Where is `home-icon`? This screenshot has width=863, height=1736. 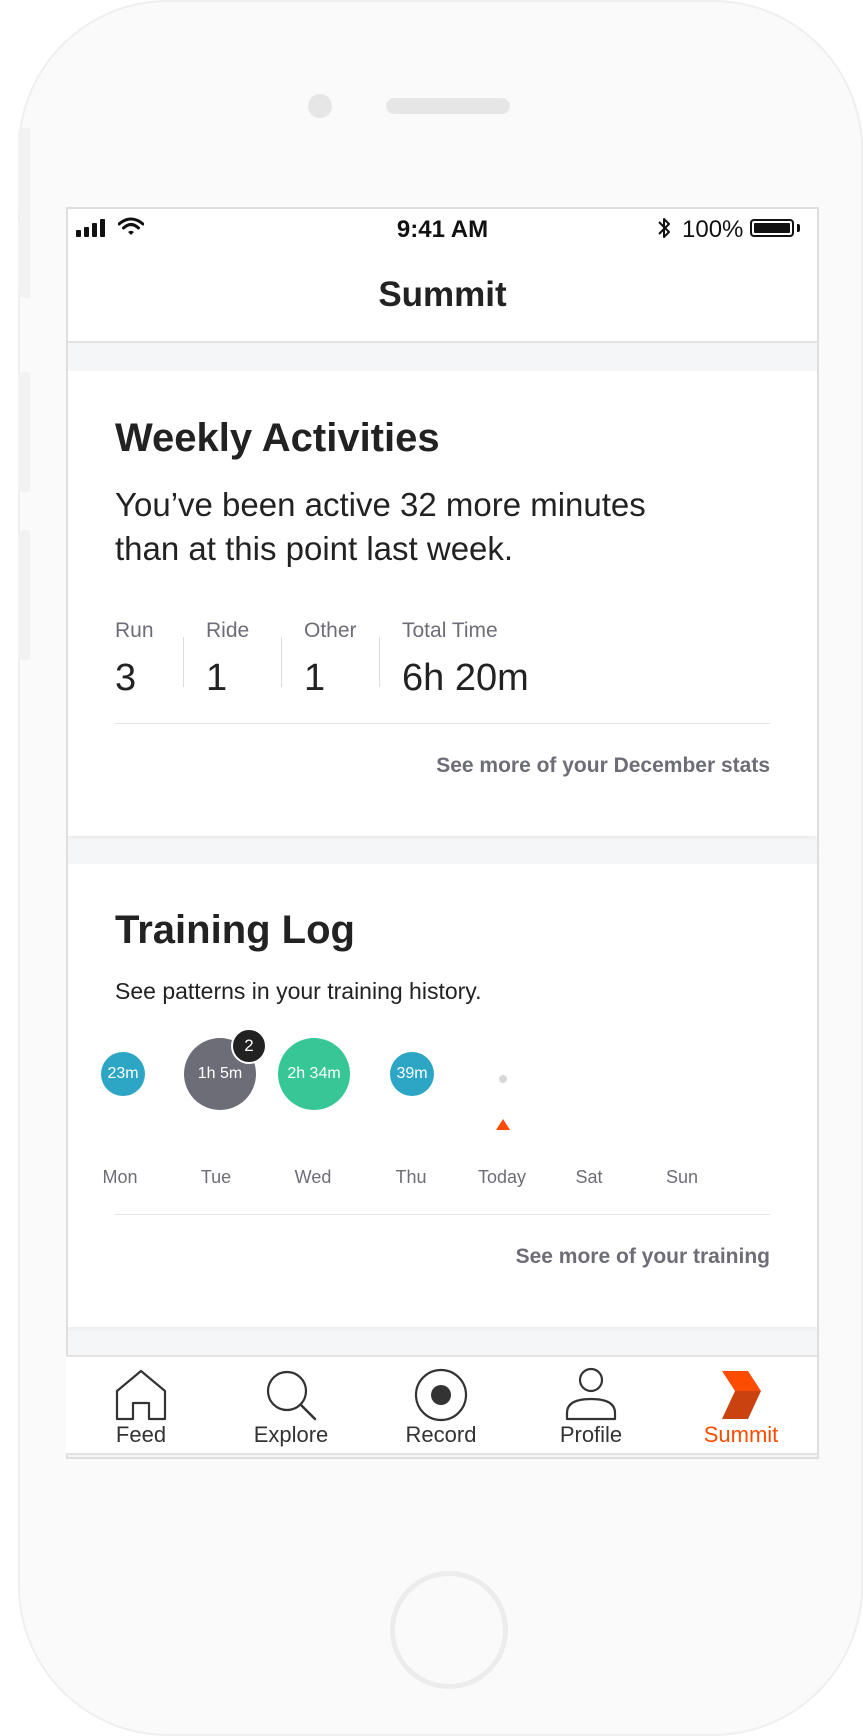
home-icon is located at coordinates (141, 1395).